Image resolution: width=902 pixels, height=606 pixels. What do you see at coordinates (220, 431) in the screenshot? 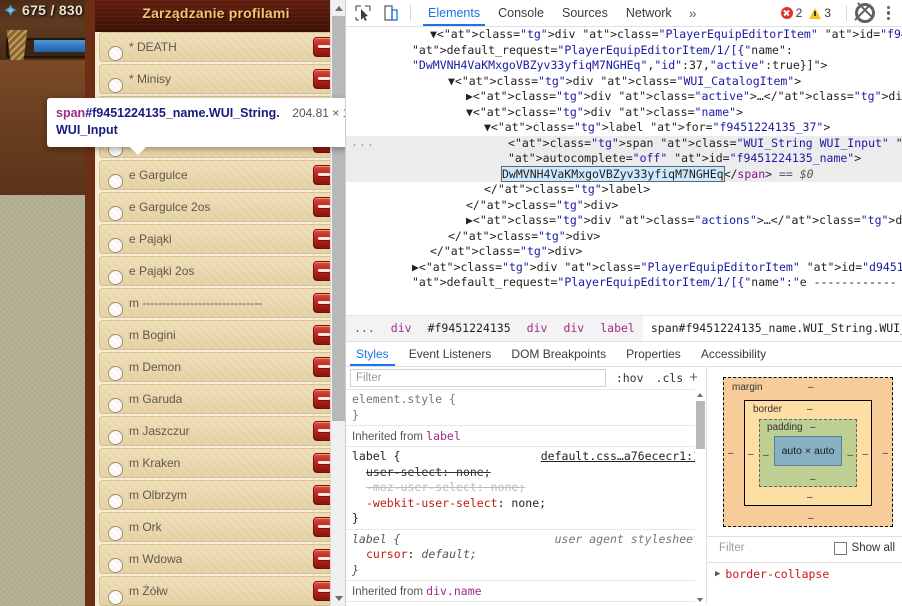
I see `profile-row: m Jaszczur` at bounding box center [220, 431].